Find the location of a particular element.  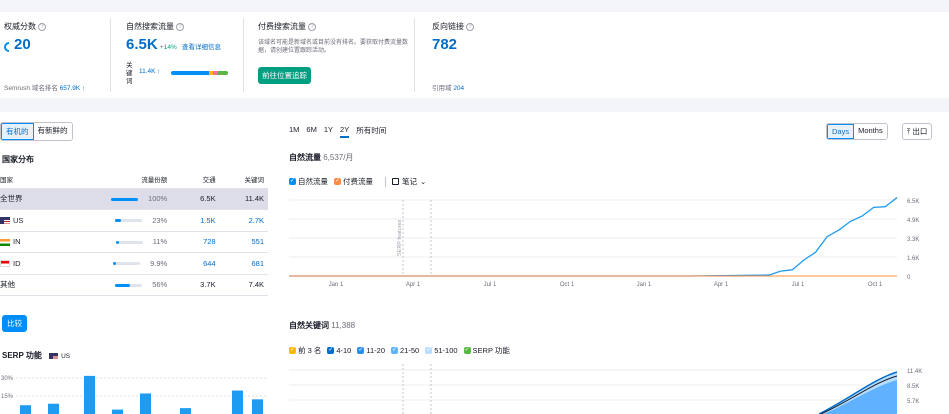

details-link: 查看详细信息 is located at coordinates (201, 47).